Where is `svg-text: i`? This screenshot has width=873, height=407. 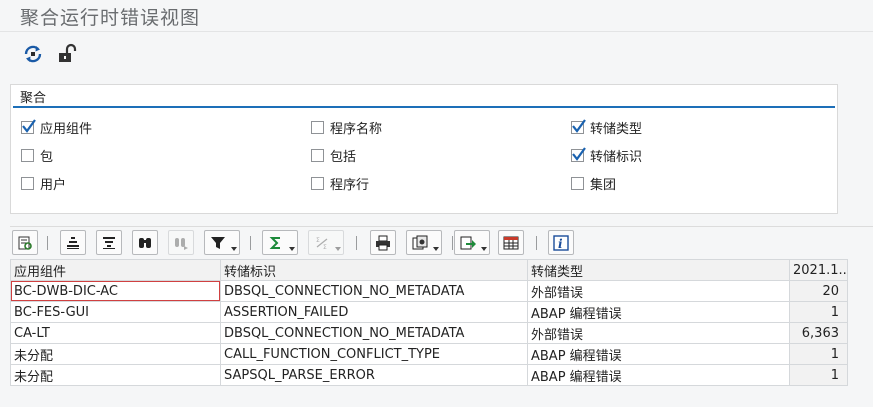
svg-text: i is located at coordinates (560, 244).